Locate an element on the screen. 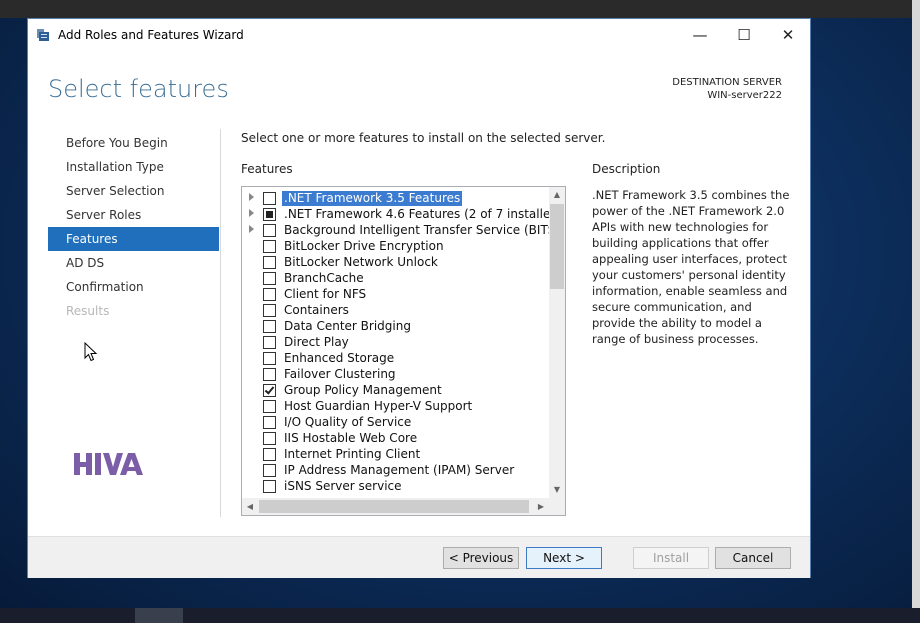 The height and width of the screenshot is (623, 920). feature-row: Direct Play is located at coordinates (395, 343).